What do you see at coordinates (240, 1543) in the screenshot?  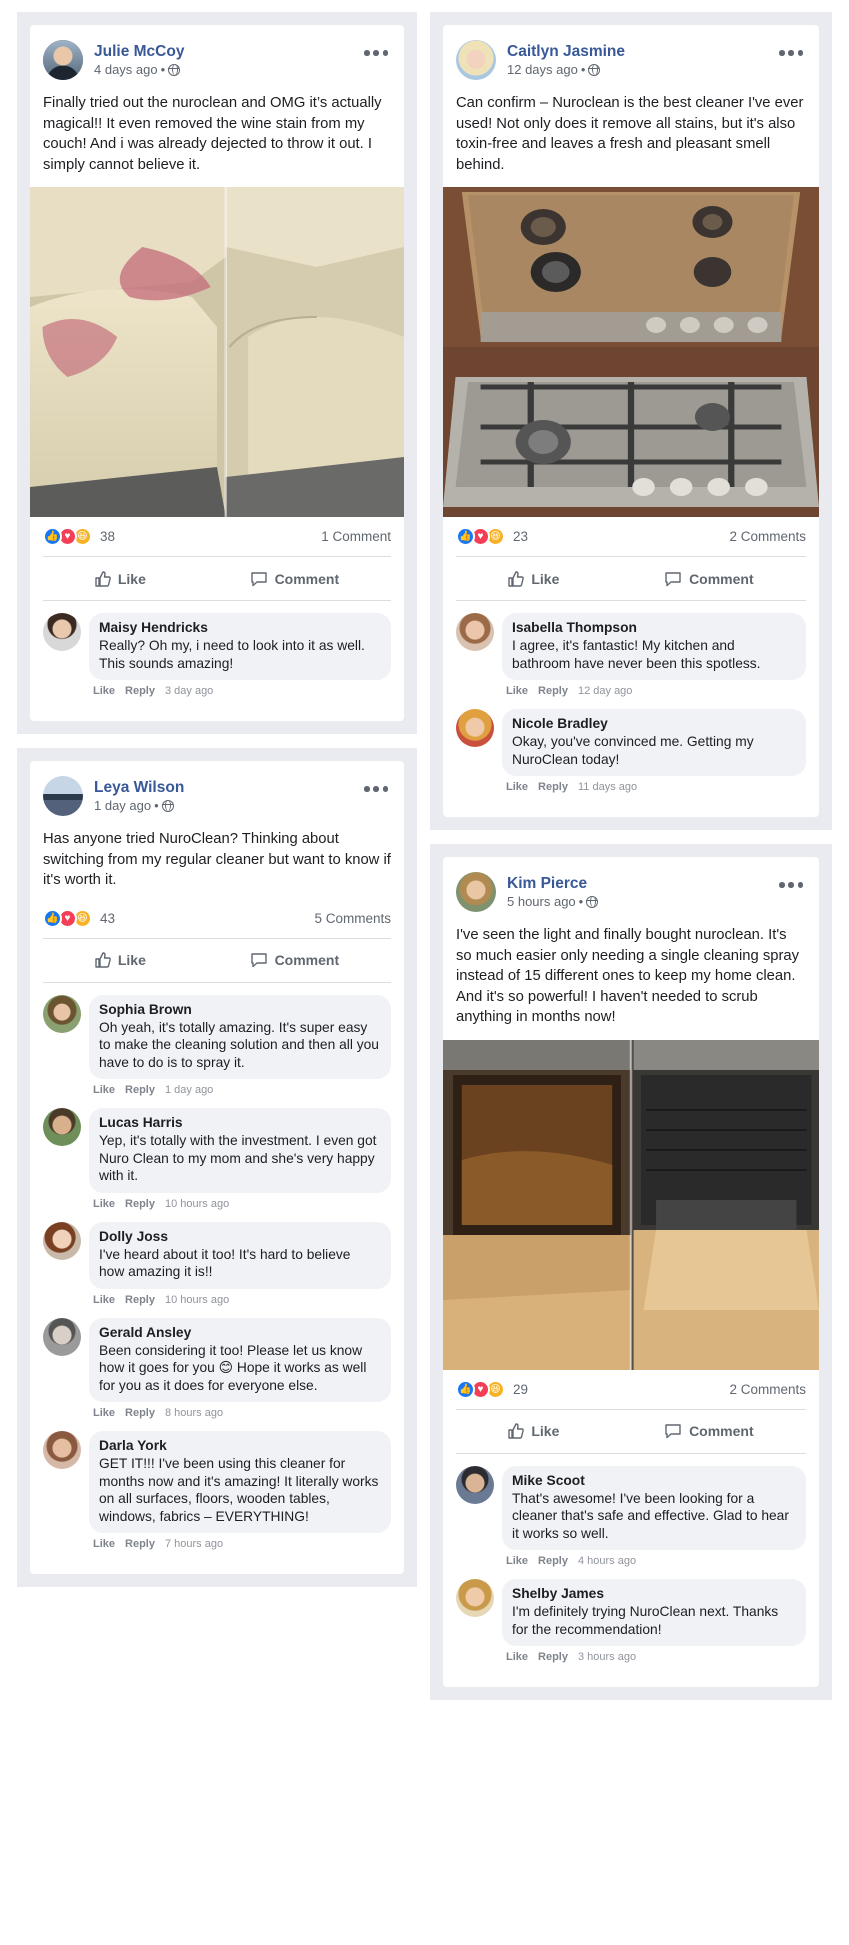 I see `comment-meta: Like Reply 7 hours ago` at bounding box center [240, 1543].